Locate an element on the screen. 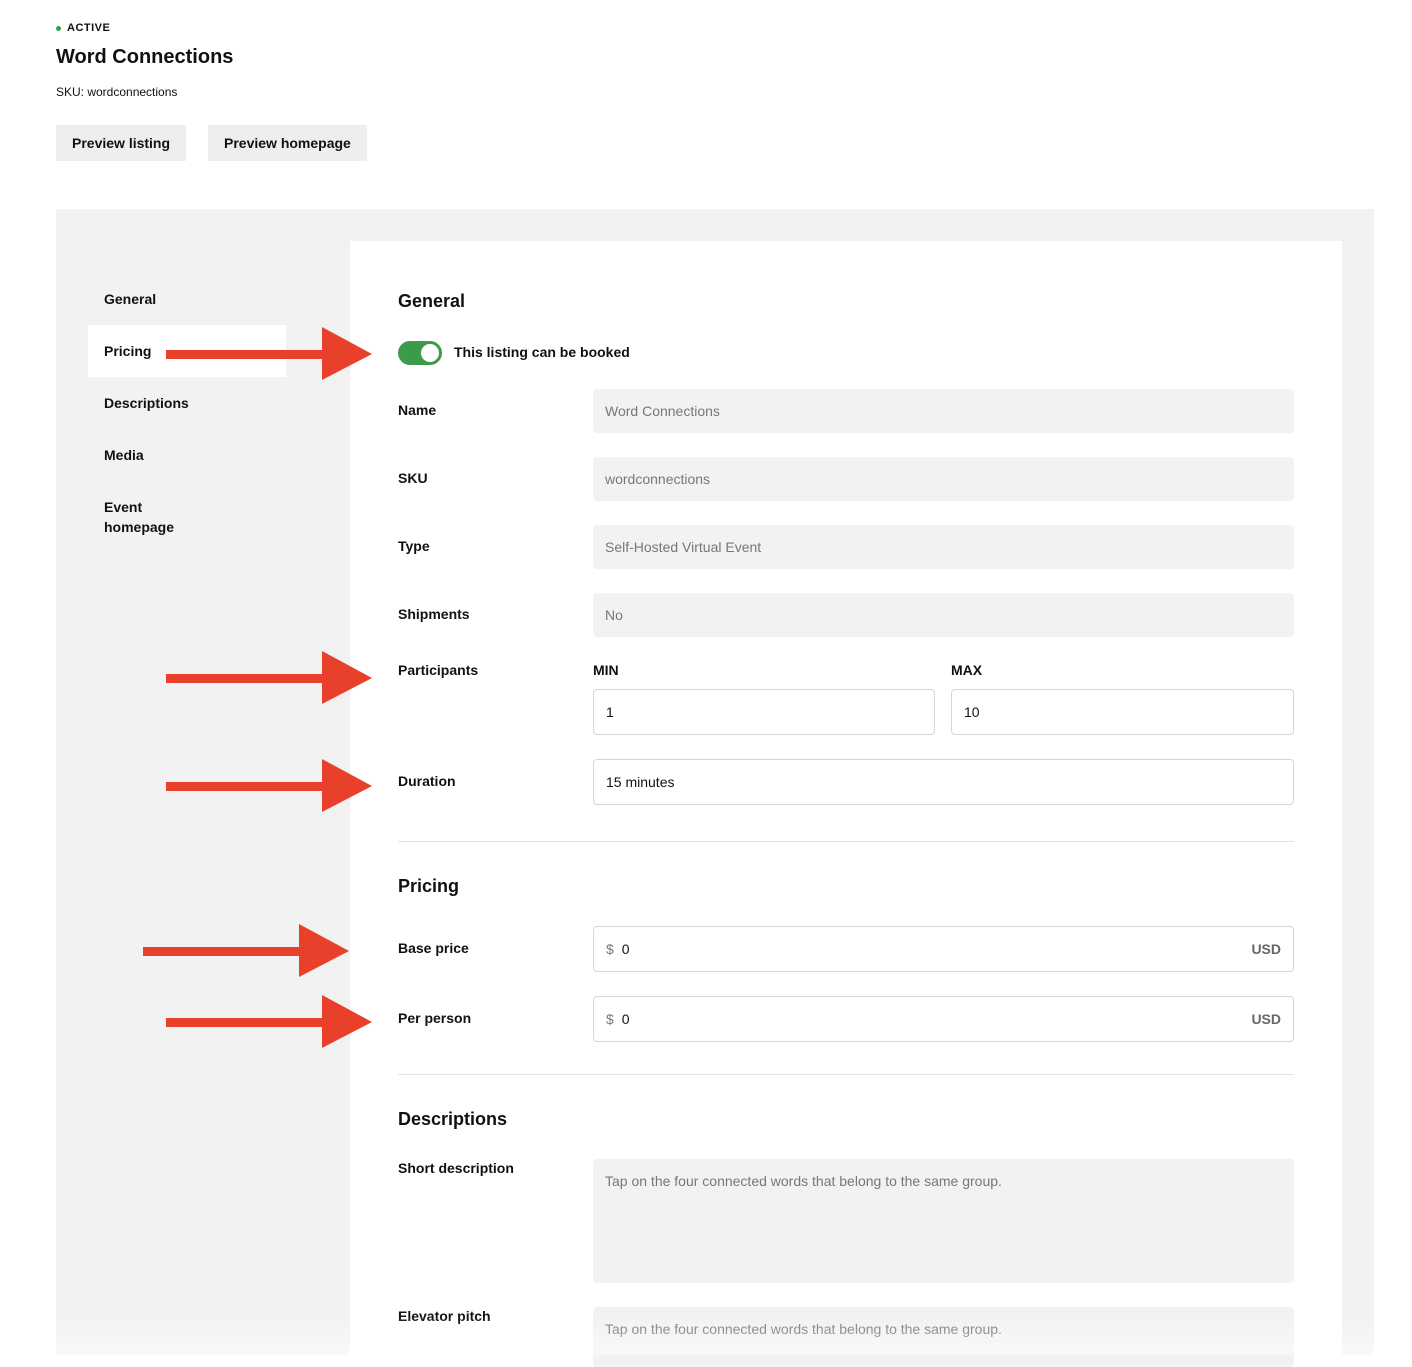 The image size is (1412, 1367). type-field: Self-Hosted Virtual Event is located at coordinates (943, 547).